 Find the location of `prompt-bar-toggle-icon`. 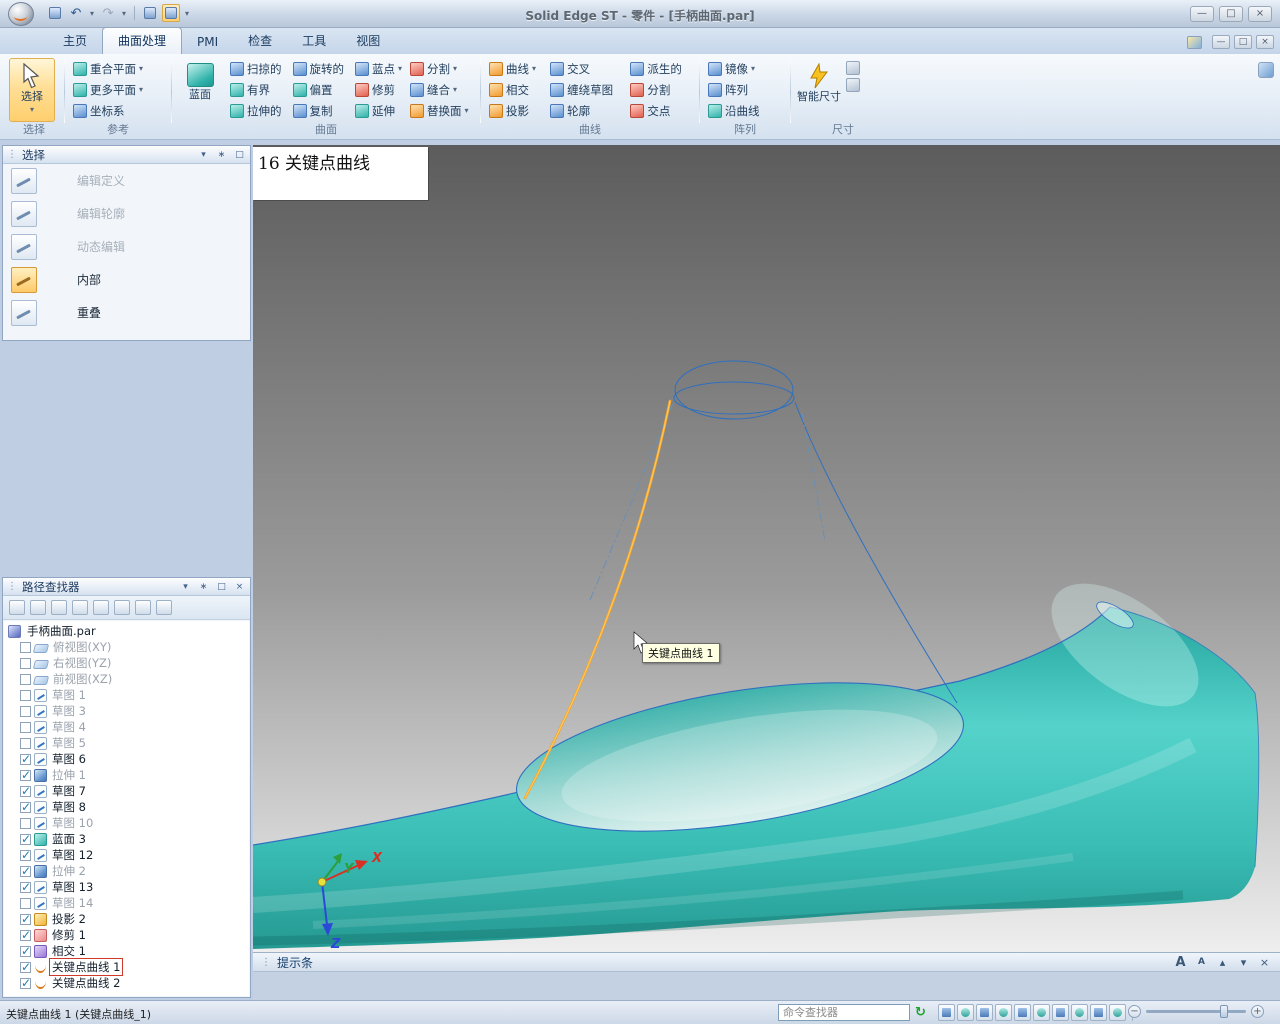

prompt-bar-toggle-icon is located at coordinates (150, 13).